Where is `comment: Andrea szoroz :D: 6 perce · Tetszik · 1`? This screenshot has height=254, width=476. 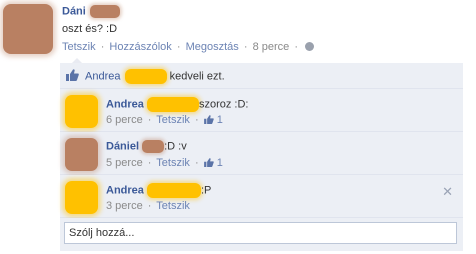 comment: Andrea szoroz :D: 6 perce · Tetszik · 1 is located at coordinates (261, 110).